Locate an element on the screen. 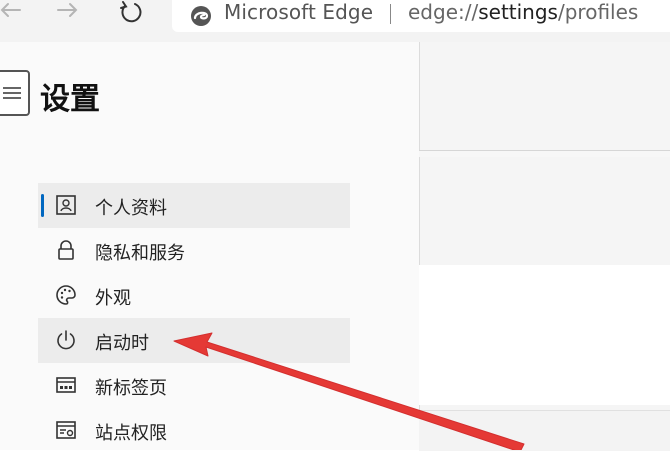  site-permissions-icon is located at coordinates (66, 430).